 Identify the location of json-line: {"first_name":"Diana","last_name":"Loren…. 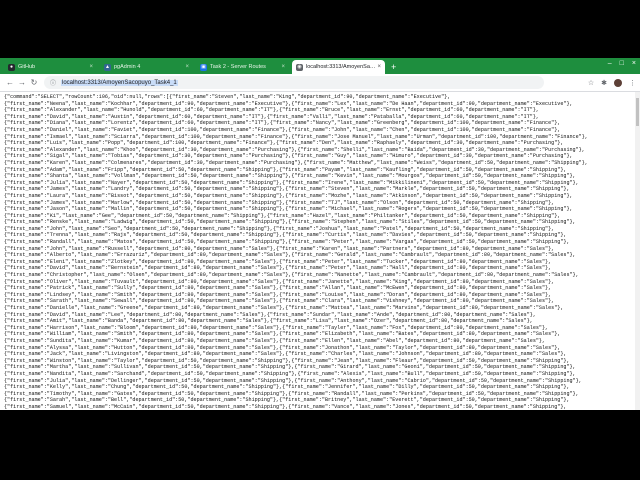
(282, 123).